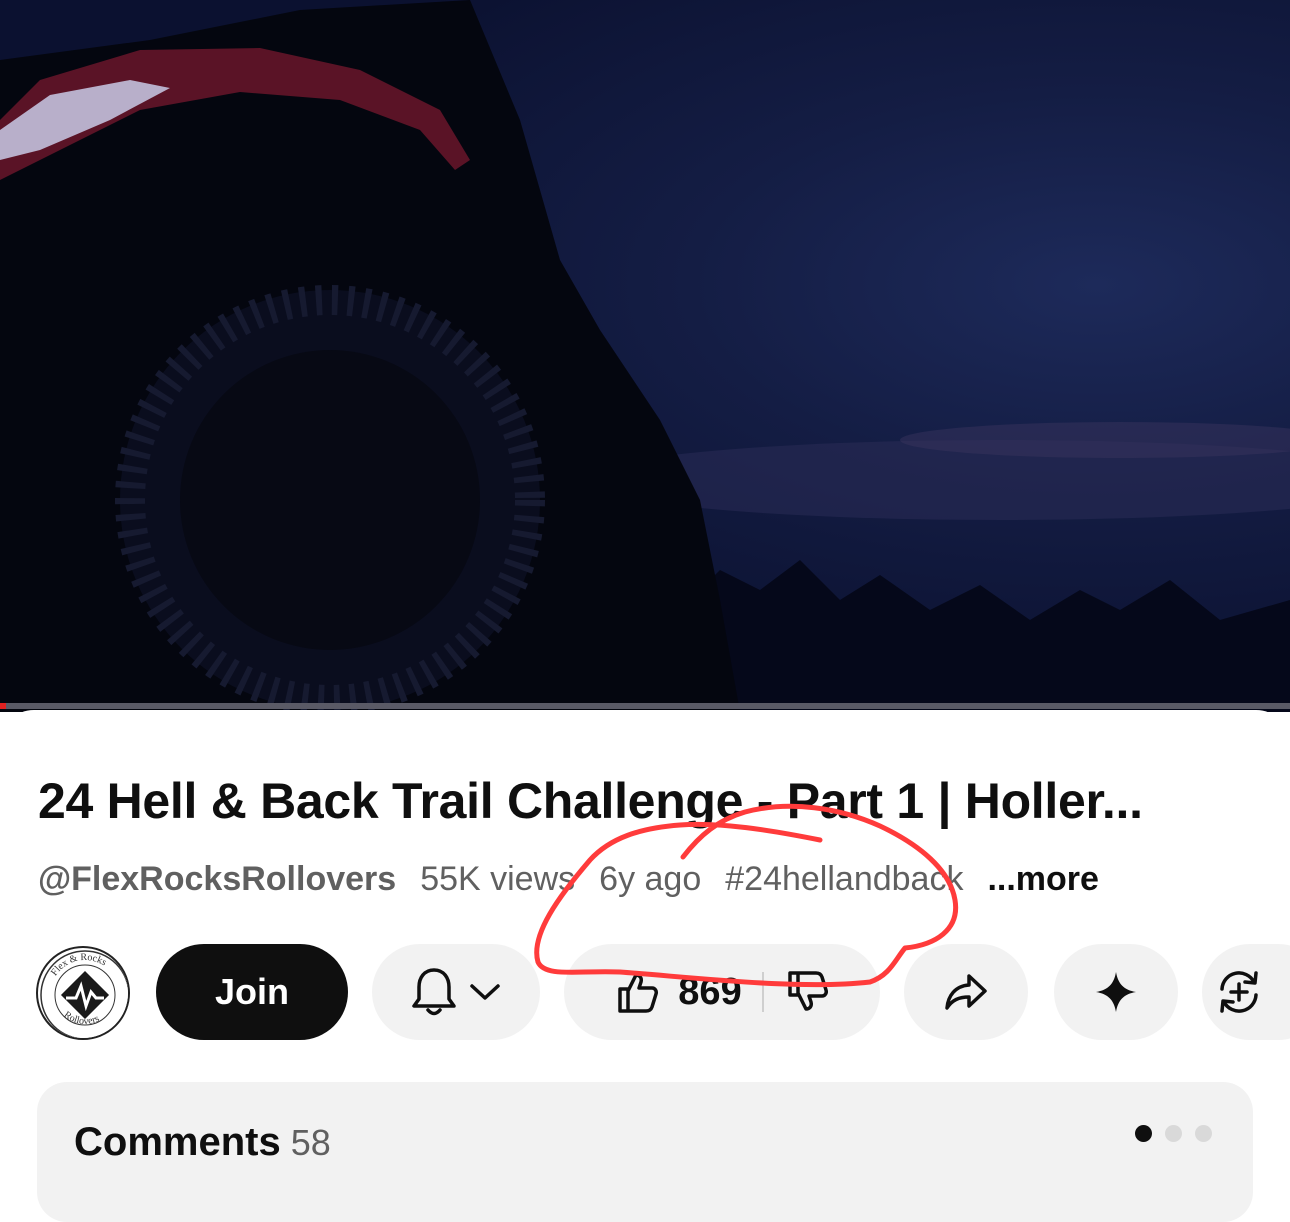 This screenshot has width=1290, height=1222. I want to click on like-button: 869, so click(678, 992).